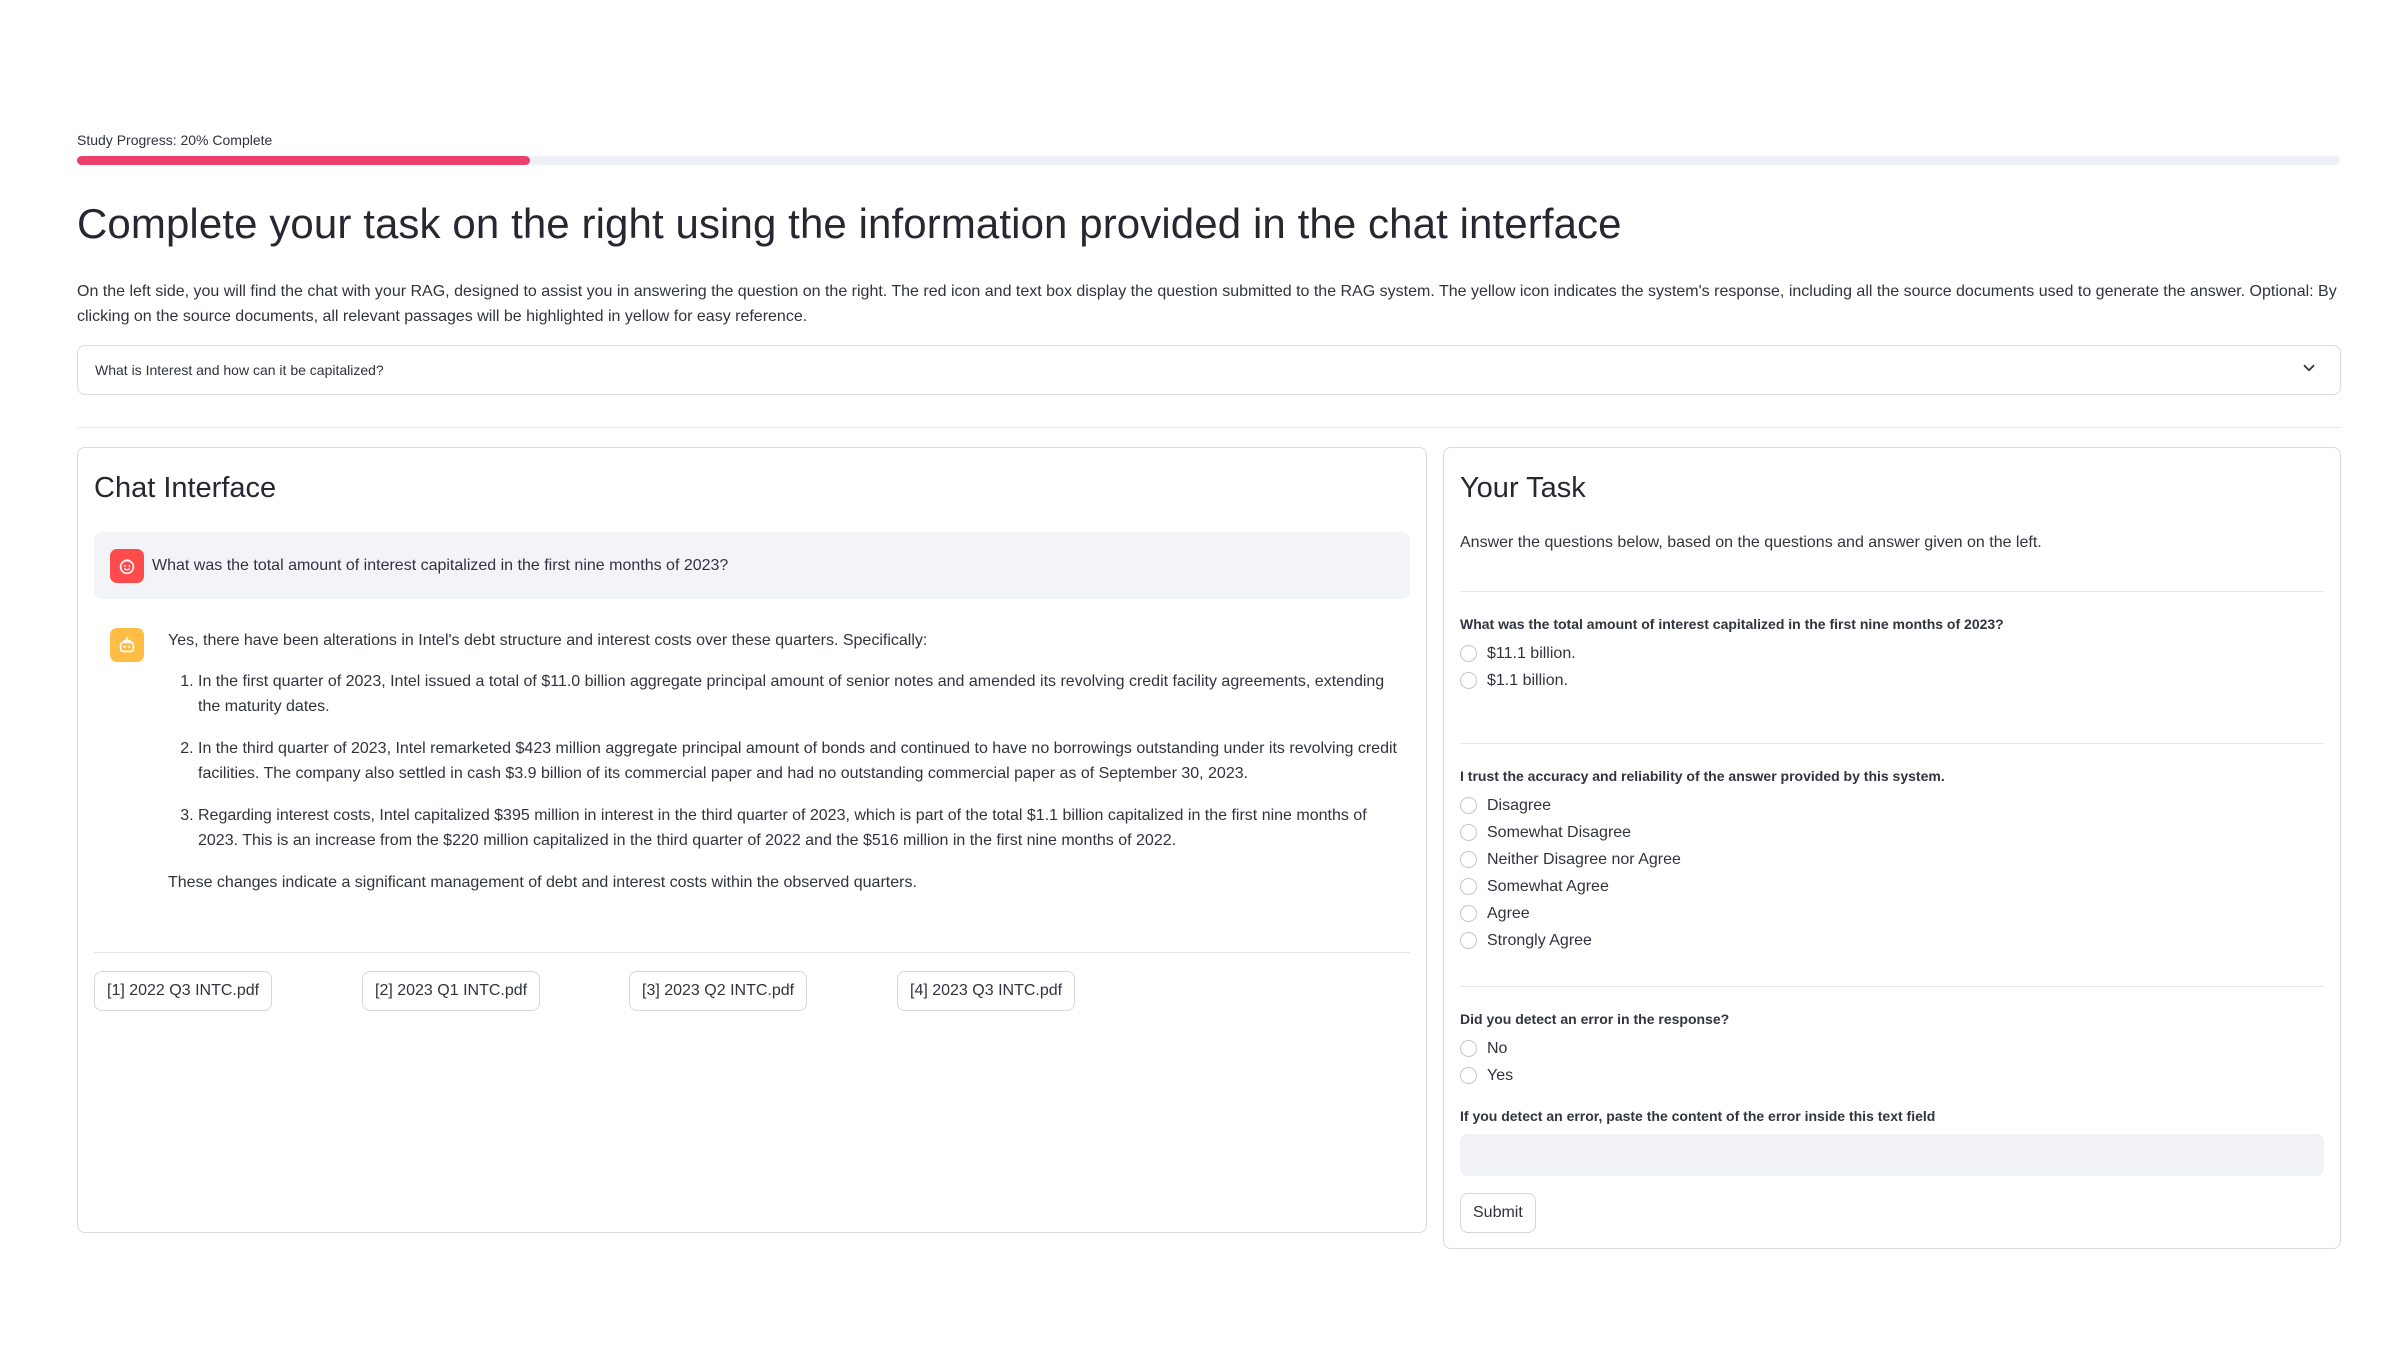 This screenshot has width=2400, height=1350. What do you see at coordinates (986, 991) in the screenshot?
I see `source-document-button: [4] 2023 Q3 INTC.pdf` at bounding box center [986, 991].